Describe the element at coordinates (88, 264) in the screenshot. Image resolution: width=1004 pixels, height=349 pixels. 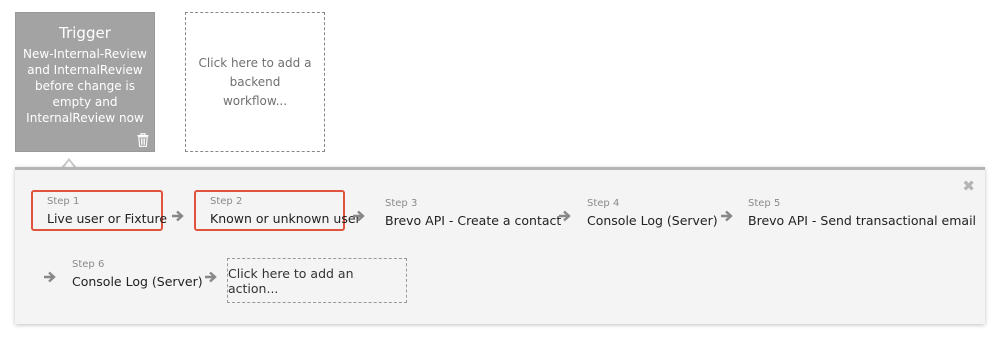
I see `step-number: Step 6` at that location.